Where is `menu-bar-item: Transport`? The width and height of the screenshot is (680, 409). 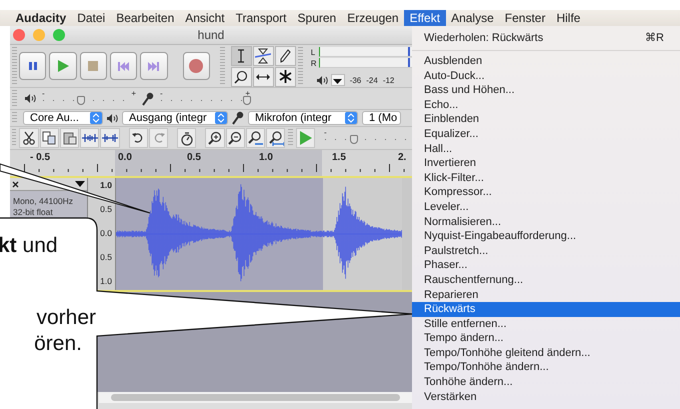 menu-bar-item: Transport is located at coordinates (261, 18).